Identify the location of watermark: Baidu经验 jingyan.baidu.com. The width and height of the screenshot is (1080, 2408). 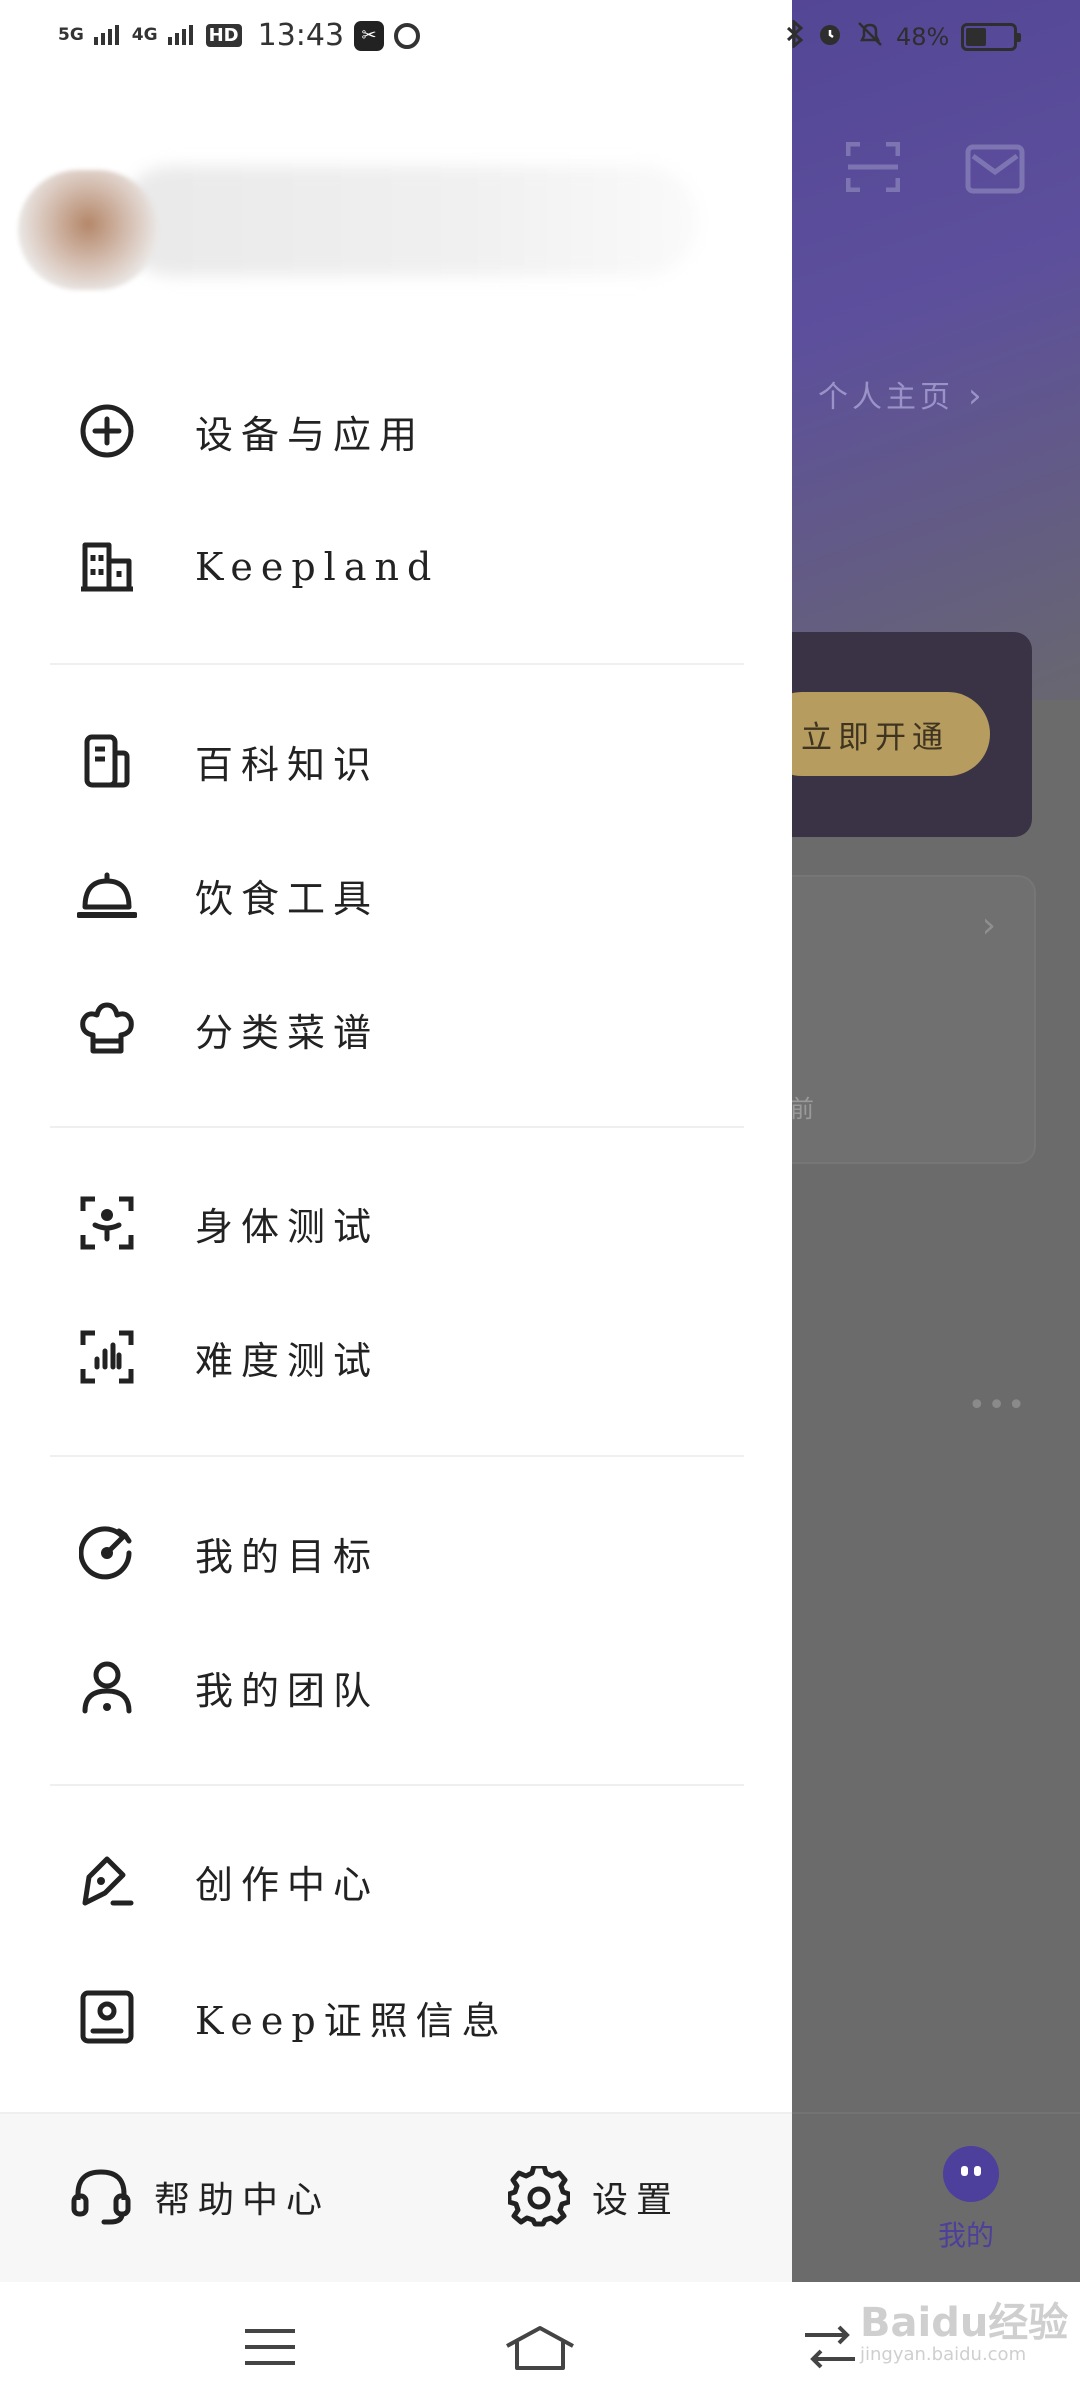
(964, 2327).